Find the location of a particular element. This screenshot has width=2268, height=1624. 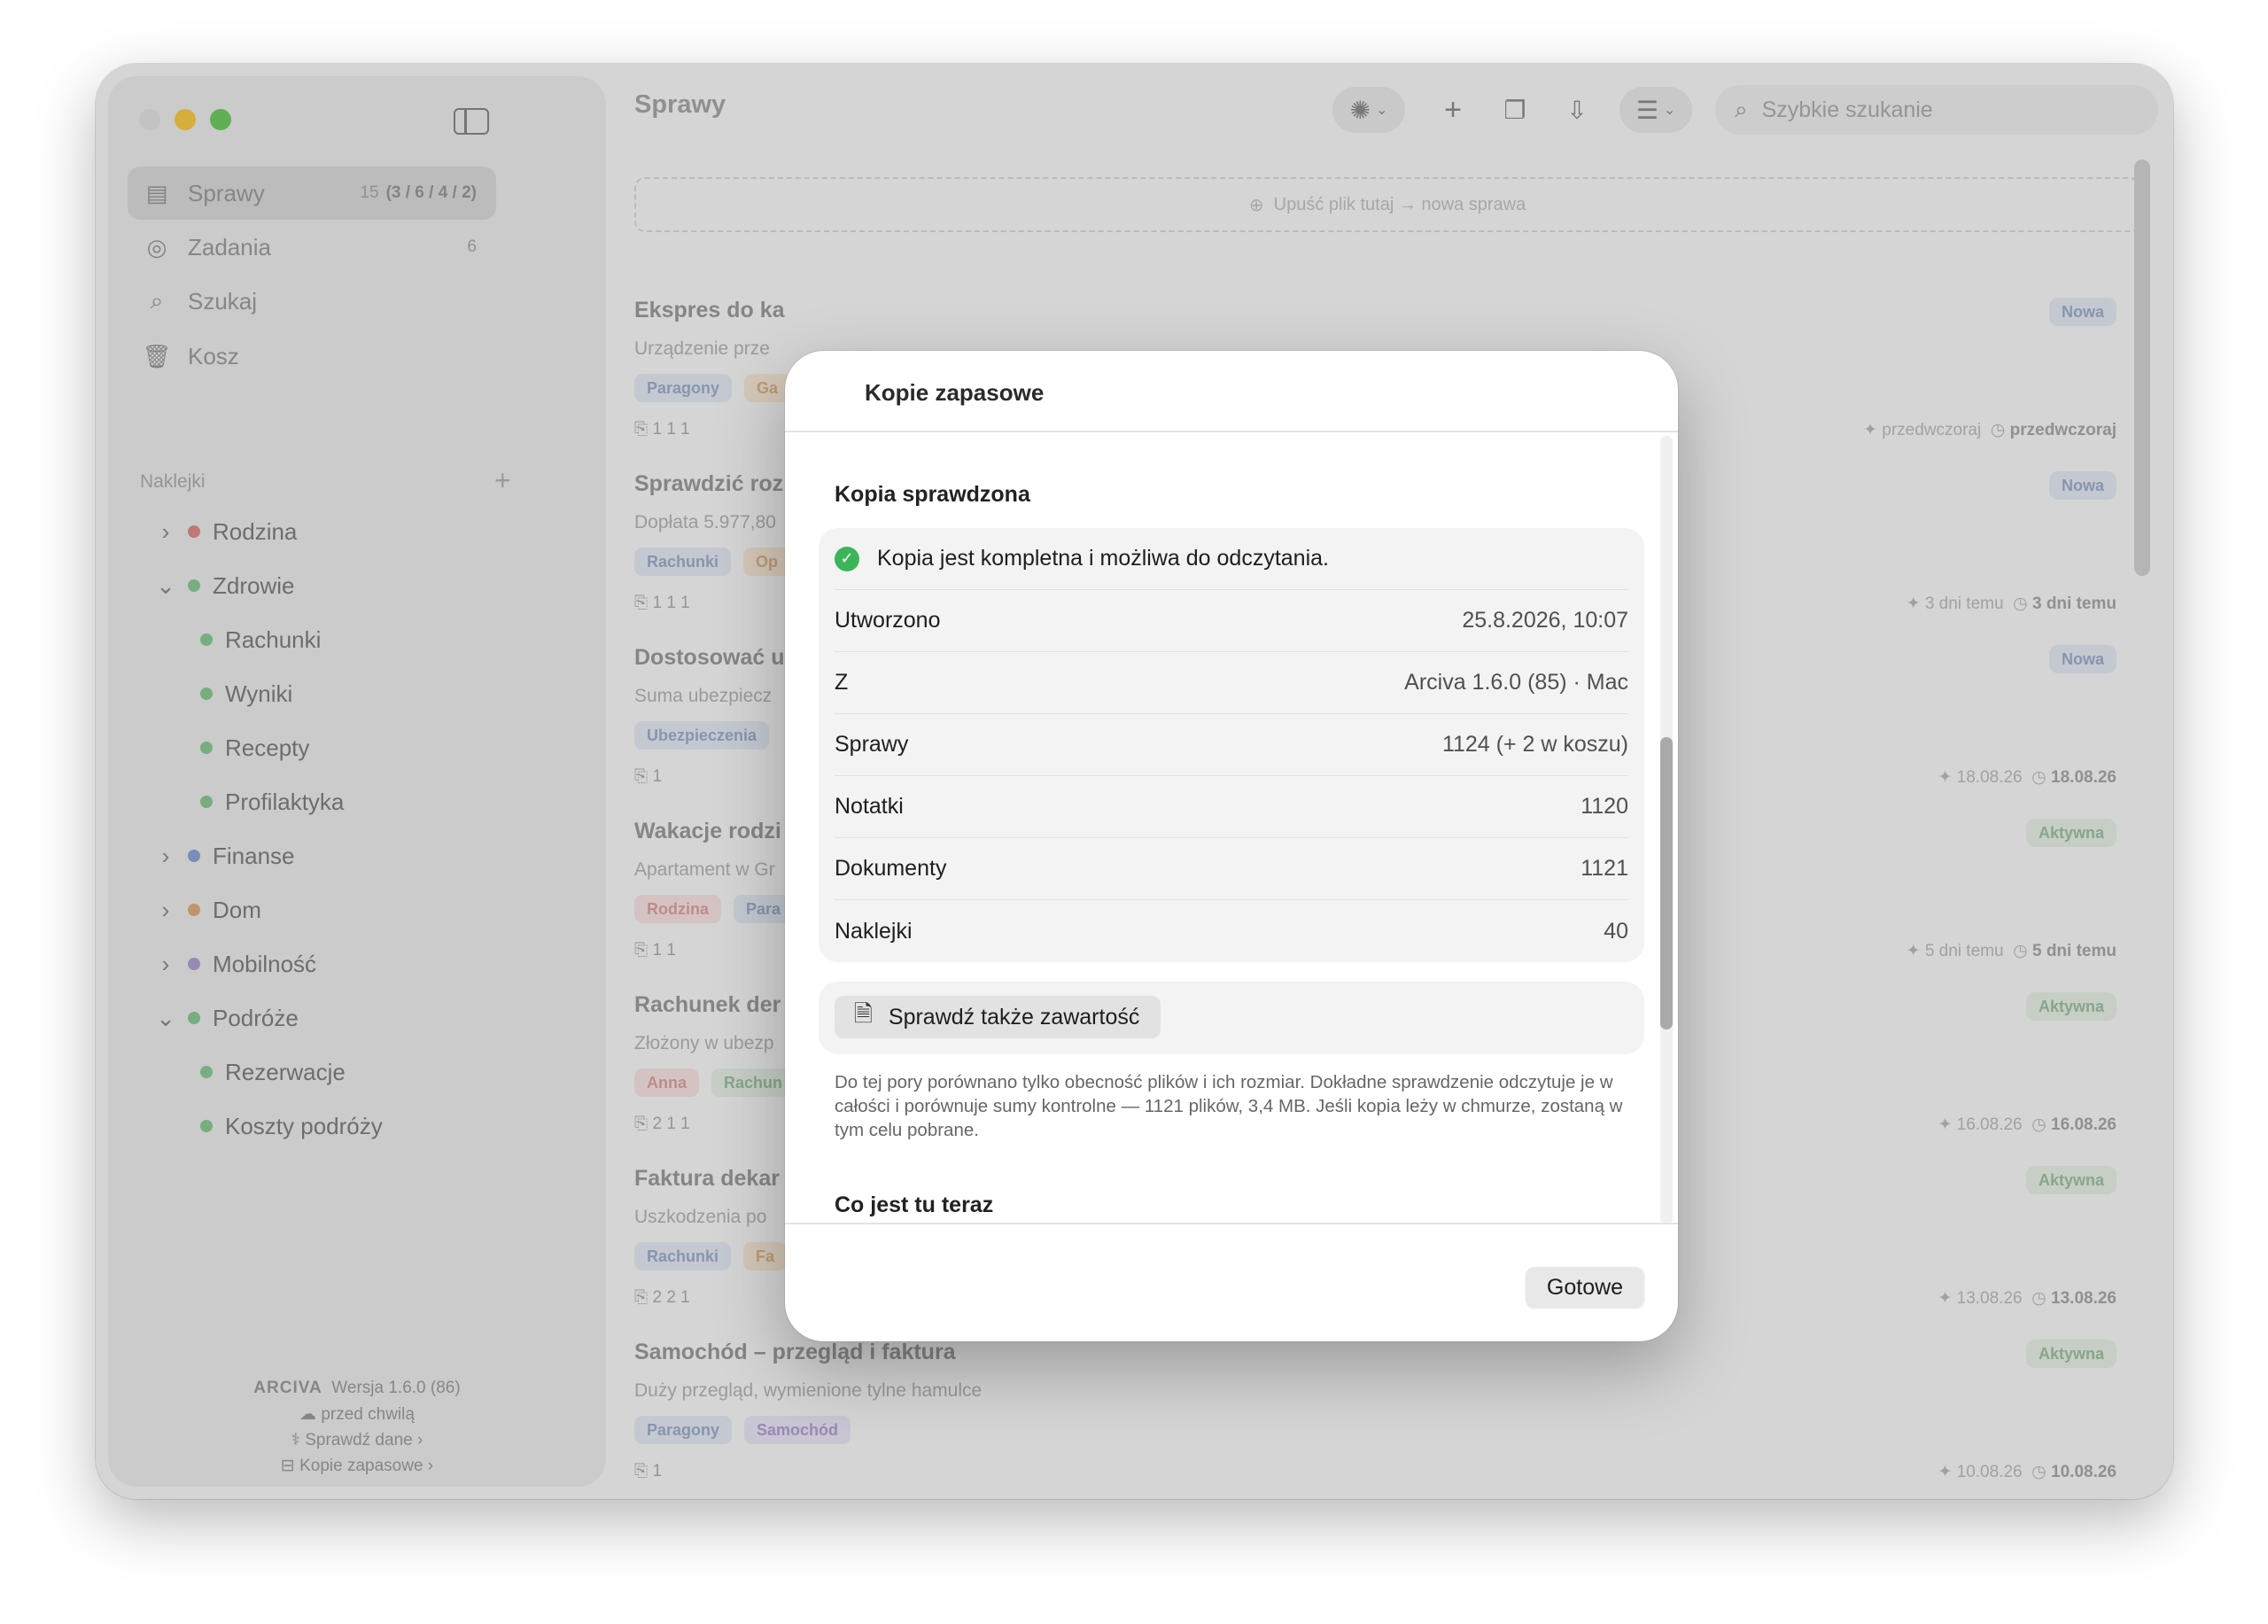

info-value: 40 is located at coordinates (1616, 931).